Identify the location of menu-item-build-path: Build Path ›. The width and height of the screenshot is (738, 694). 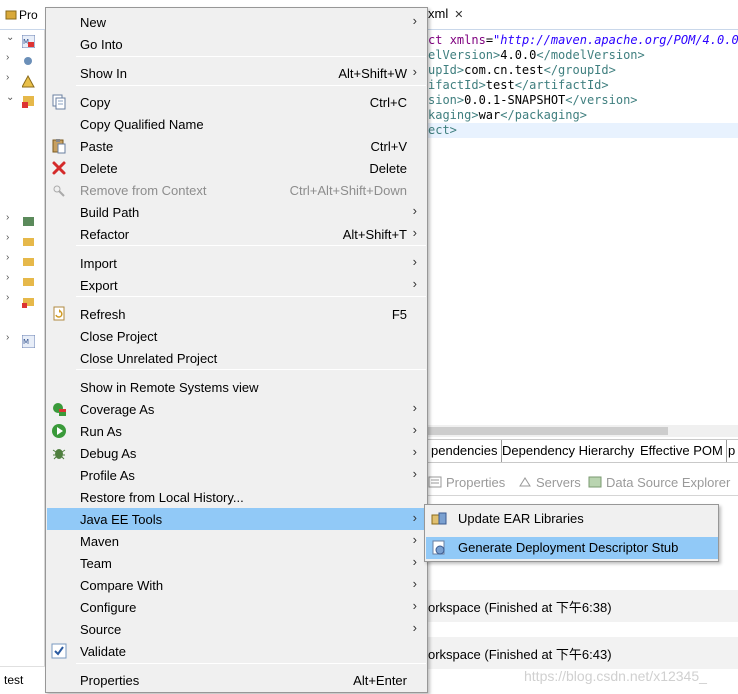
(237, 212).